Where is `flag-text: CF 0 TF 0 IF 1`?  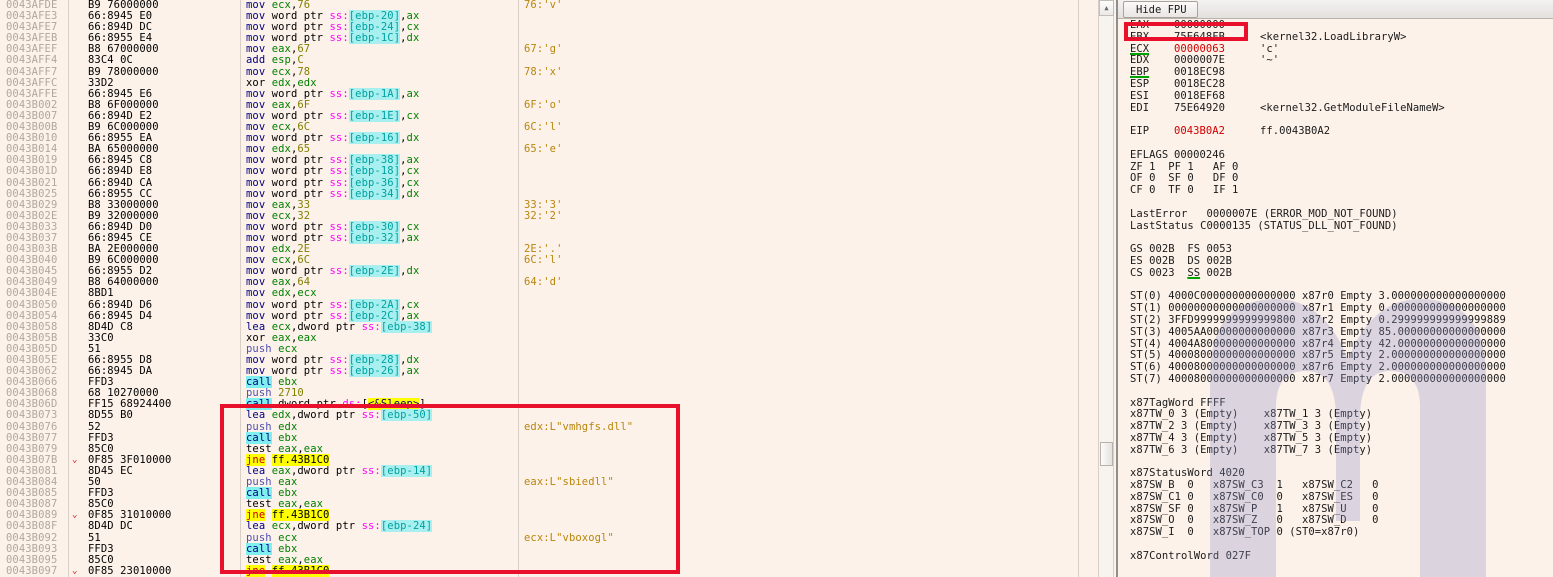
flag-text: CF 0 TF 0 IF 1 is located at coordinates (1184, 190).